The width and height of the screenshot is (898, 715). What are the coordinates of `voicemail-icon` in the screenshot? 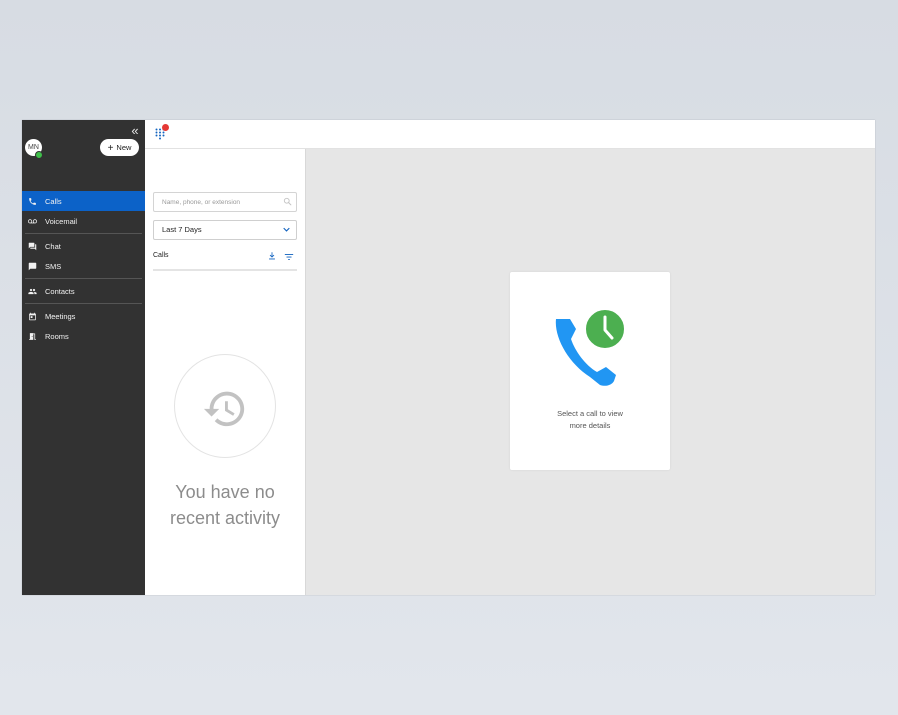 It's located at (32, 221).